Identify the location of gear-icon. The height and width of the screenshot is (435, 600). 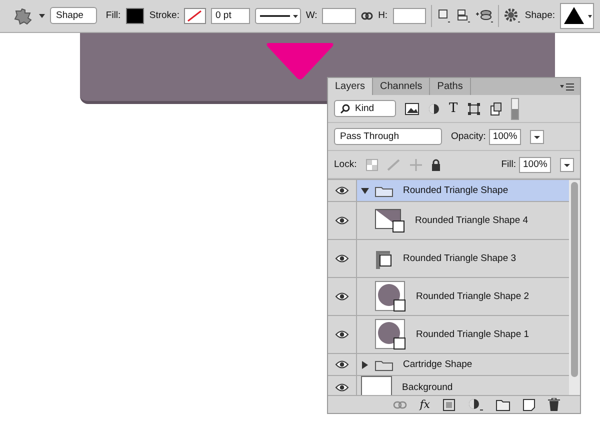
(512, 16).